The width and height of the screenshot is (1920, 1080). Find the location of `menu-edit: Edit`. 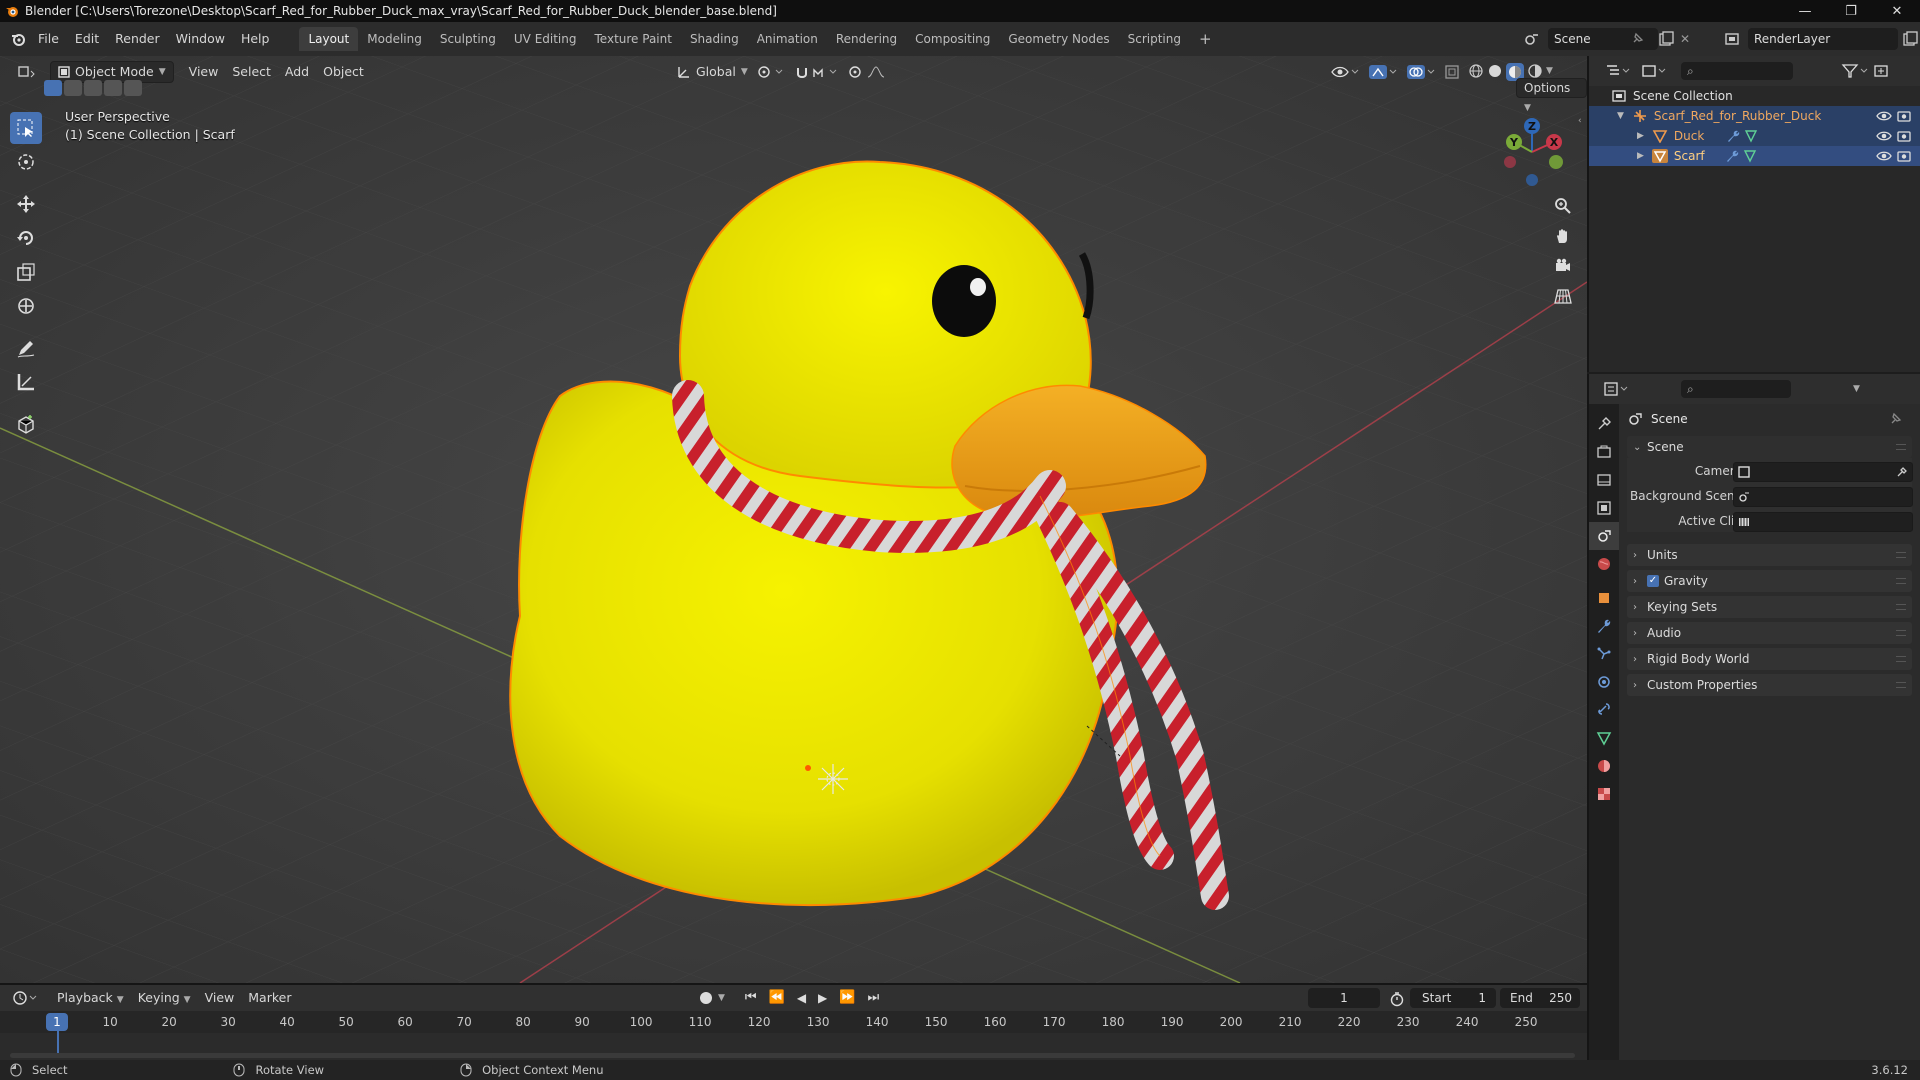

menu-edit: Edit is located at coordinates (87, 39).